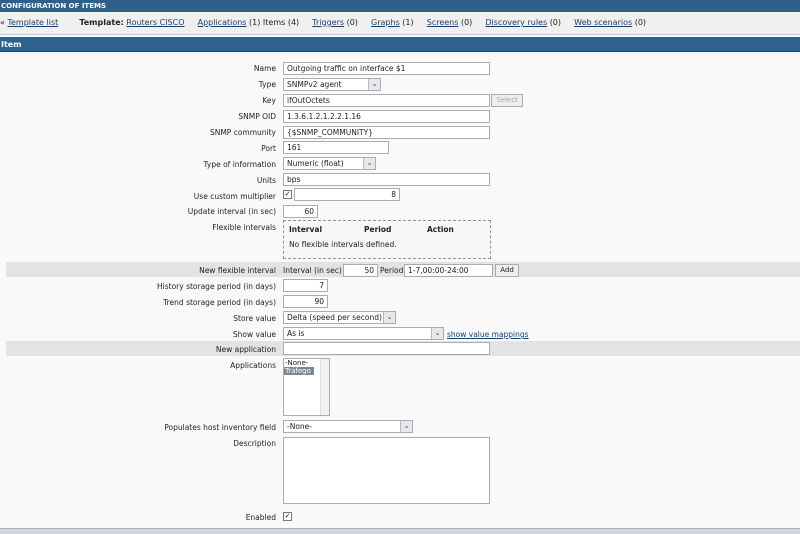  Describe the element at coordinates (267, 84) in the screenshot. I see `type-label: Type` at that location.